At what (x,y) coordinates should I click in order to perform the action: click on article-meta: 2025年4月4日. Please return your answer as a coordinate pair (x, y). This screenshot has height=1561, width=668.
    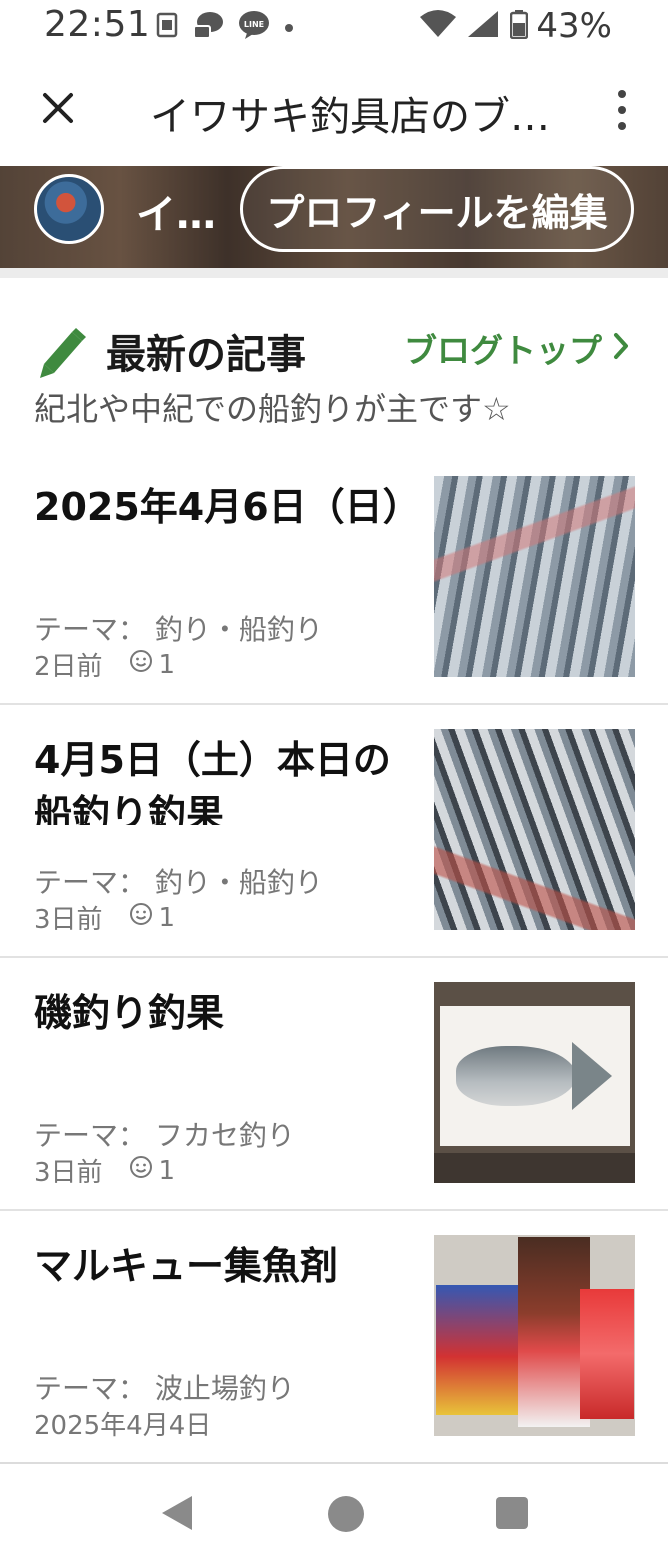
    Looking at the image, I should click on (122, 1423).